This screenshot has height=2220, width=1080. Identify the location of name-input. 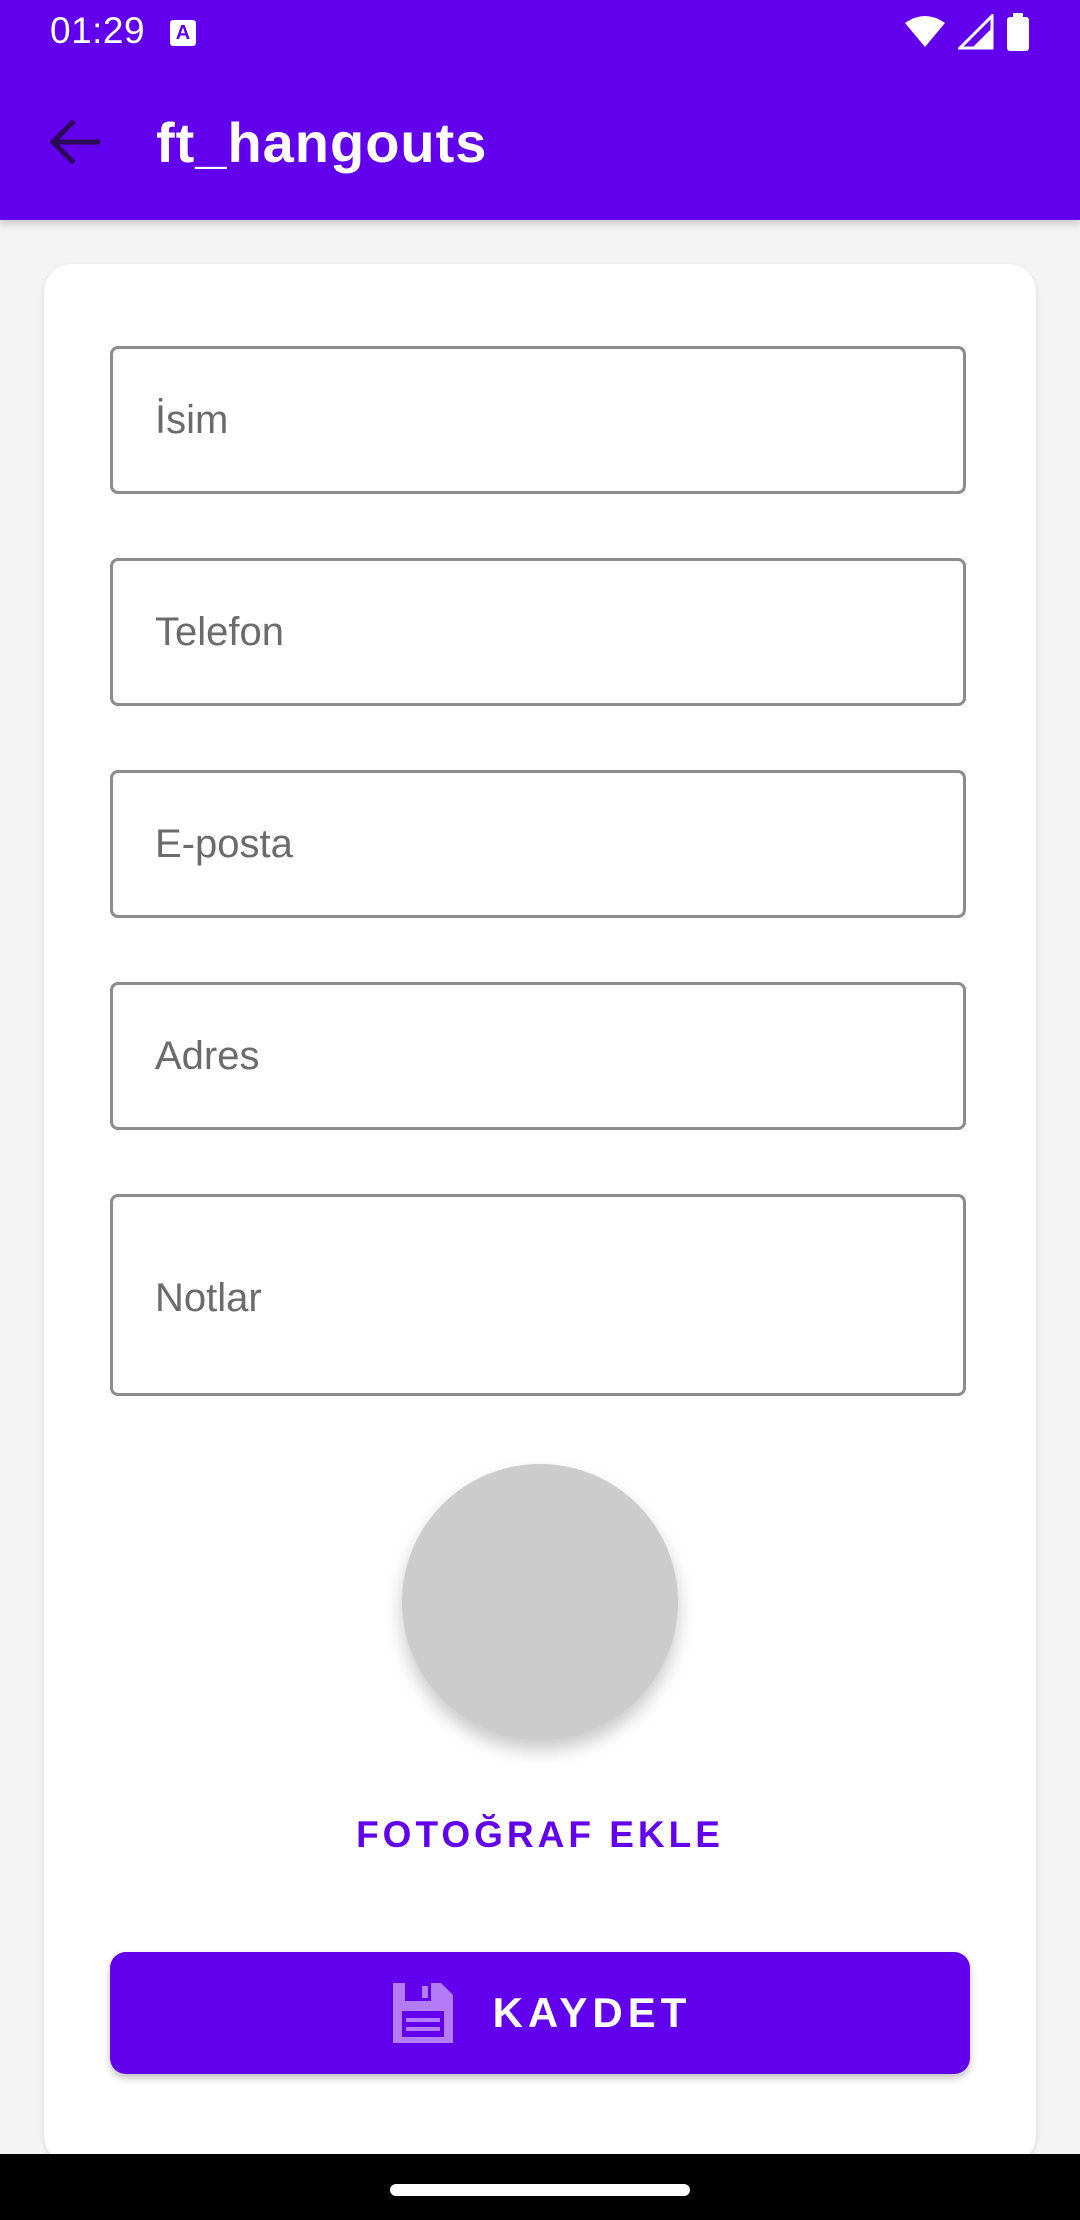
(538, 420).